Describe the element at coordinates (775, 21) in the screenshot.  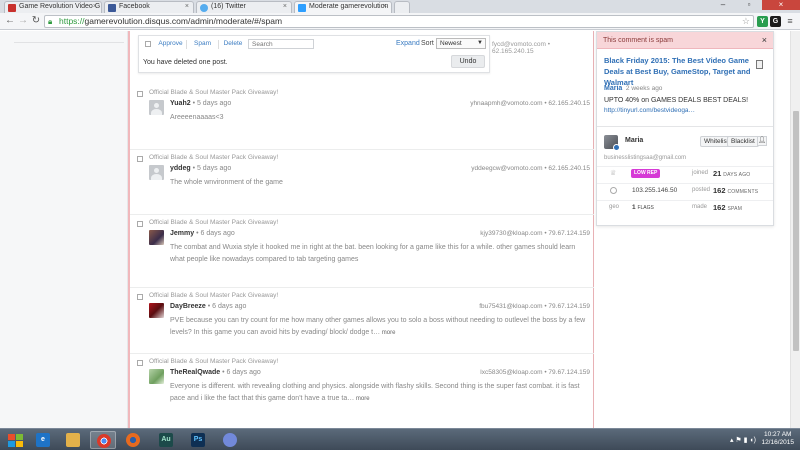
I see `extension-g-icon: G` at that location.